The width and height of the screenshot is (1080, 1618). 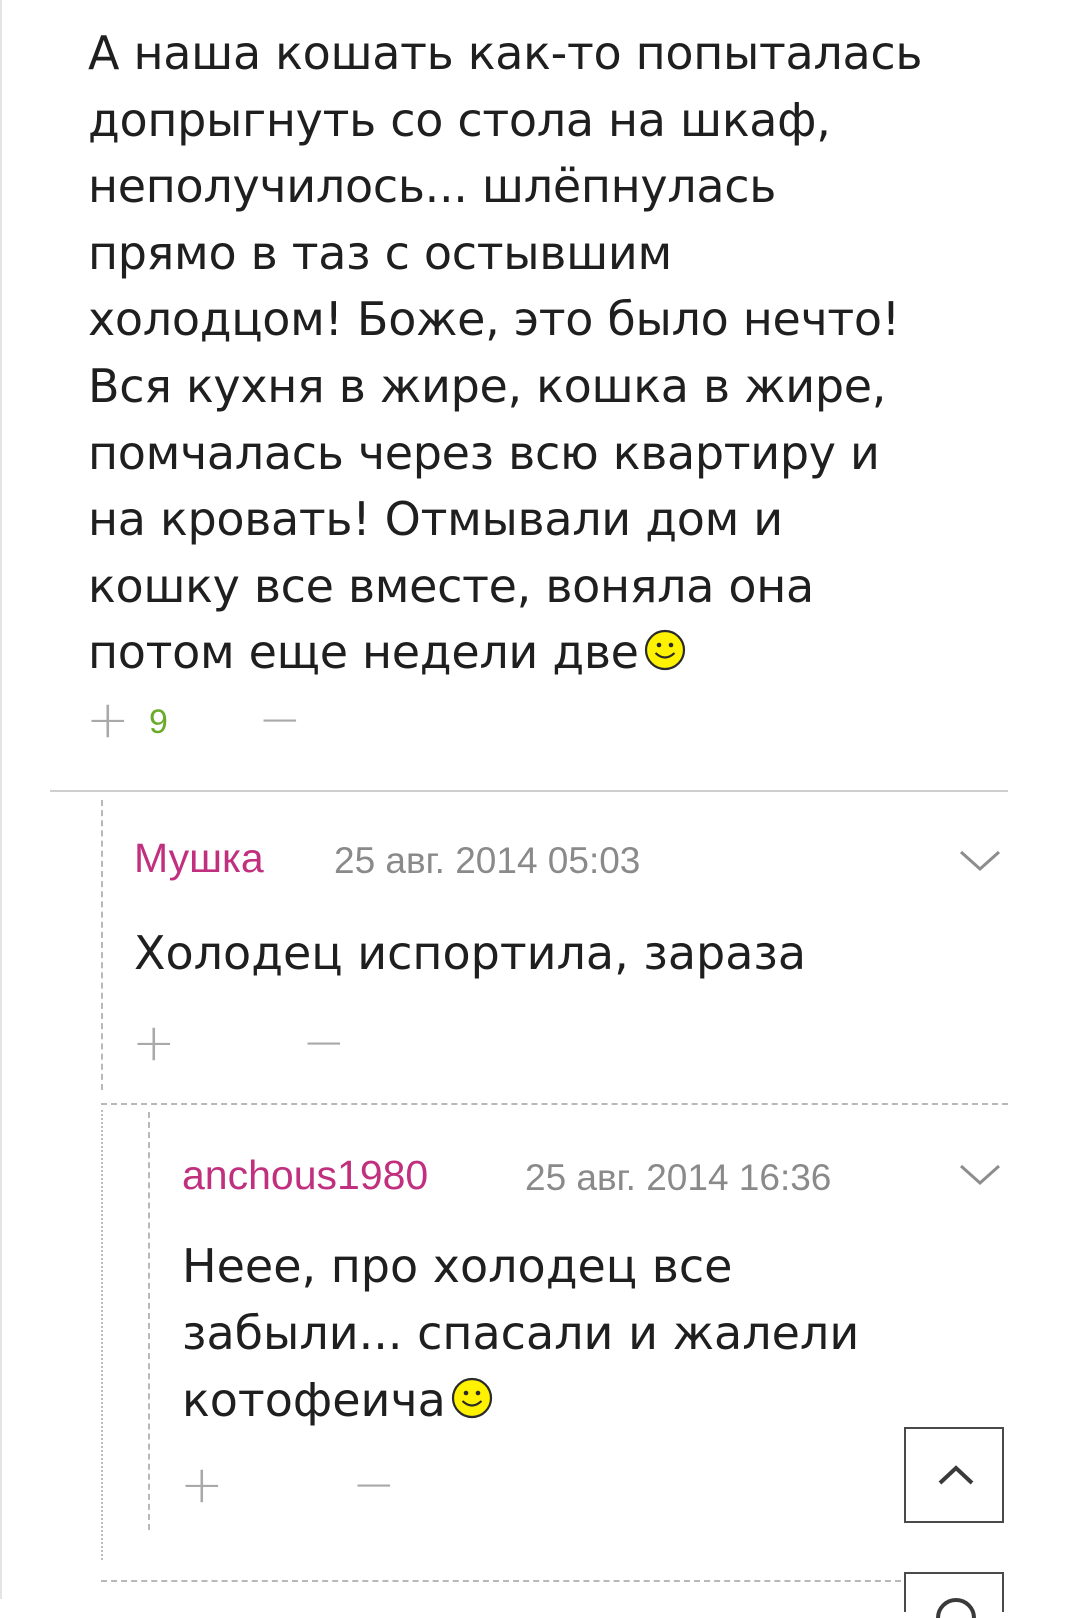 What do you see at coordinates (158, 722) in the screenshot?
I see `rating-count: 9` at bounding box center [158, 722].